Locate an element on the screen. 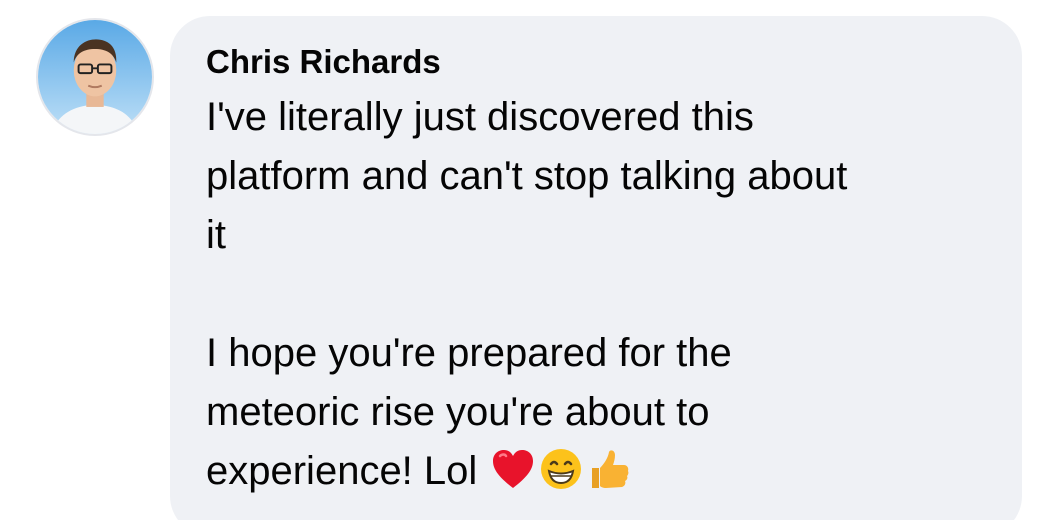 The height and width of the screenshot is (520, 1056). paragraph-break is located at coordinates (596, 294).